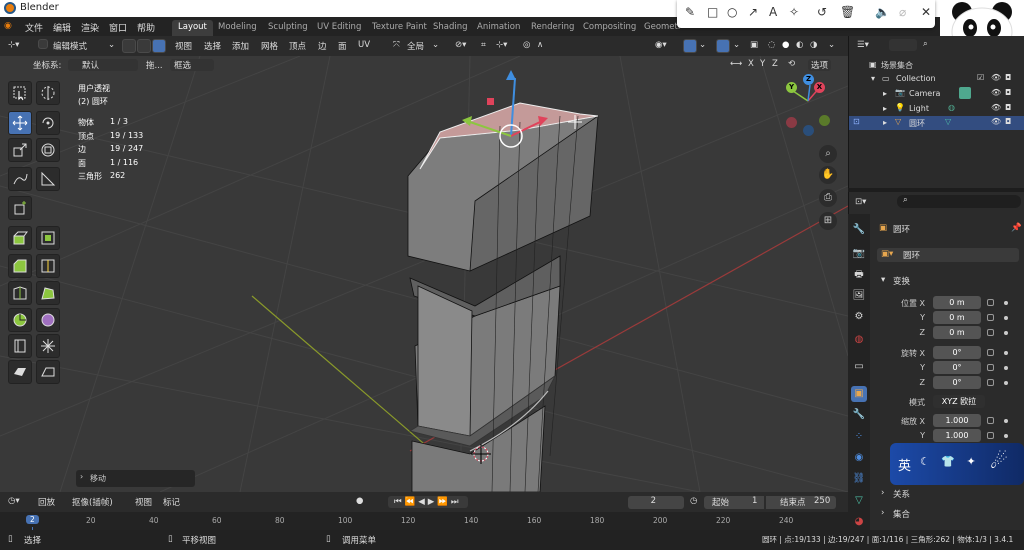 The width and height of the screenshot is (1024, 550). I want to click on mic-off-icon: ⌀, so click(902, 12).